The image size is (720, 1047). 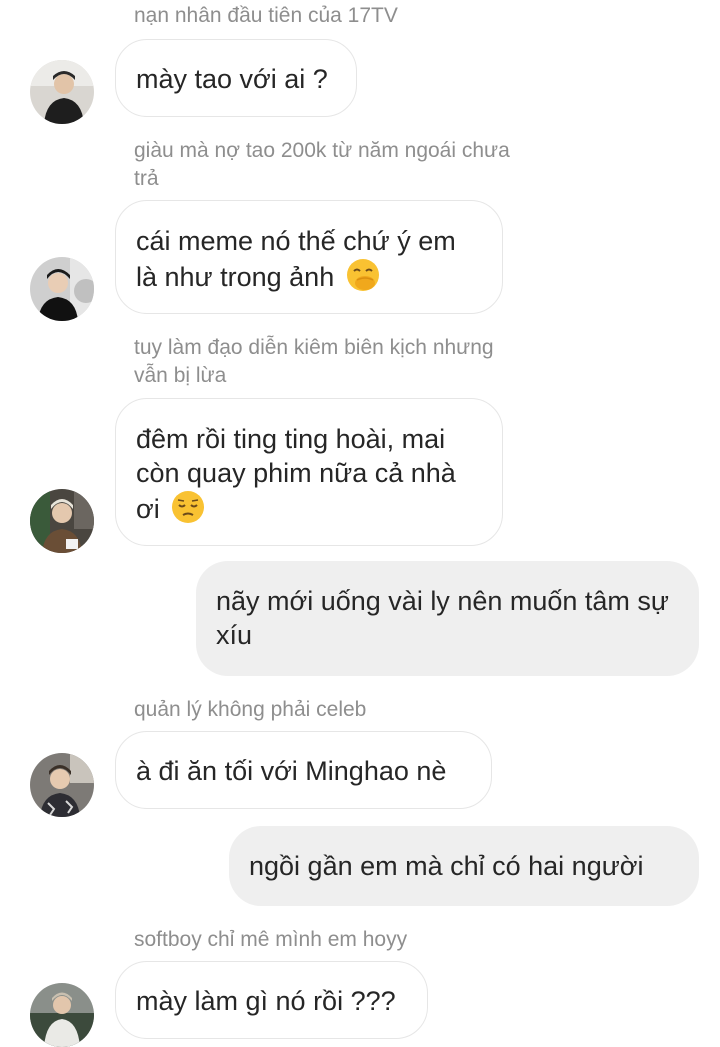 What do you see at coordinates (266, 15) in the screenshot?
I see `sender-name: nạn nhân đầu tiên của 17TV` at bounding box center [266, 15].